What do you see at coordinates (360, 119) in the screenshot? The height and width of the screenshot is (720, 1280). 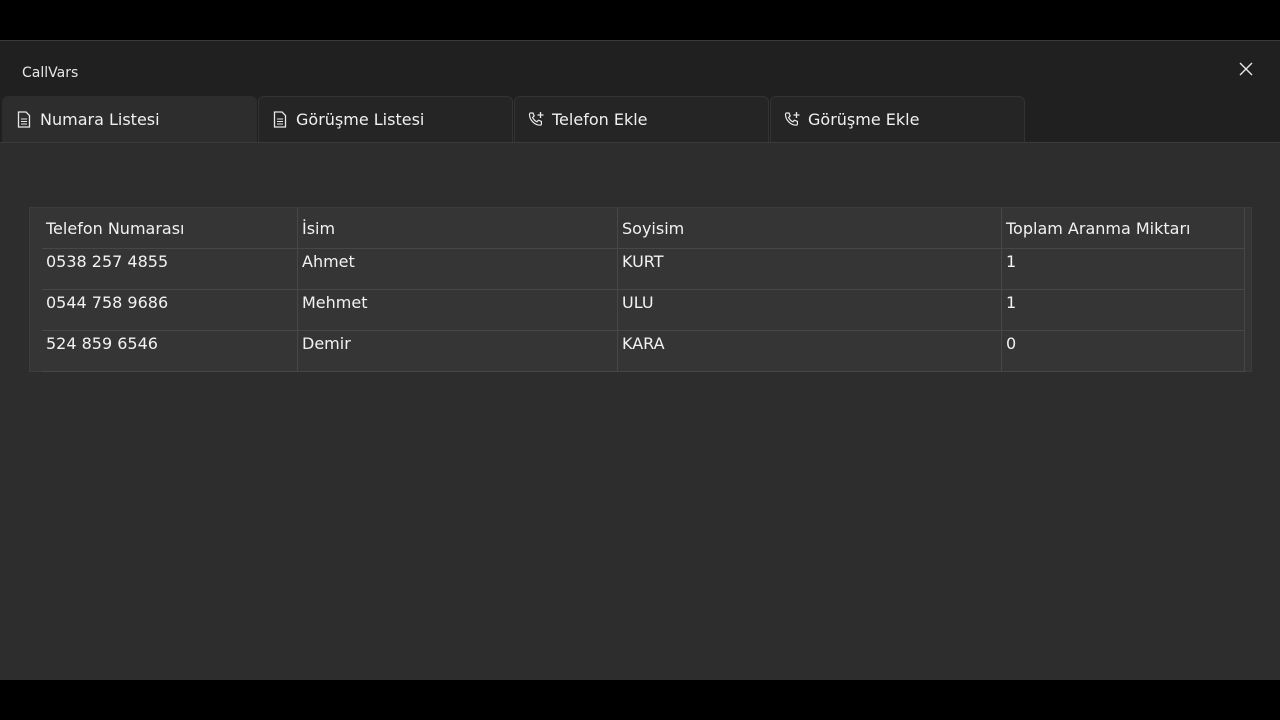 I see `tab-label: Görüşme Listesi` at bounding box center [360, 119].